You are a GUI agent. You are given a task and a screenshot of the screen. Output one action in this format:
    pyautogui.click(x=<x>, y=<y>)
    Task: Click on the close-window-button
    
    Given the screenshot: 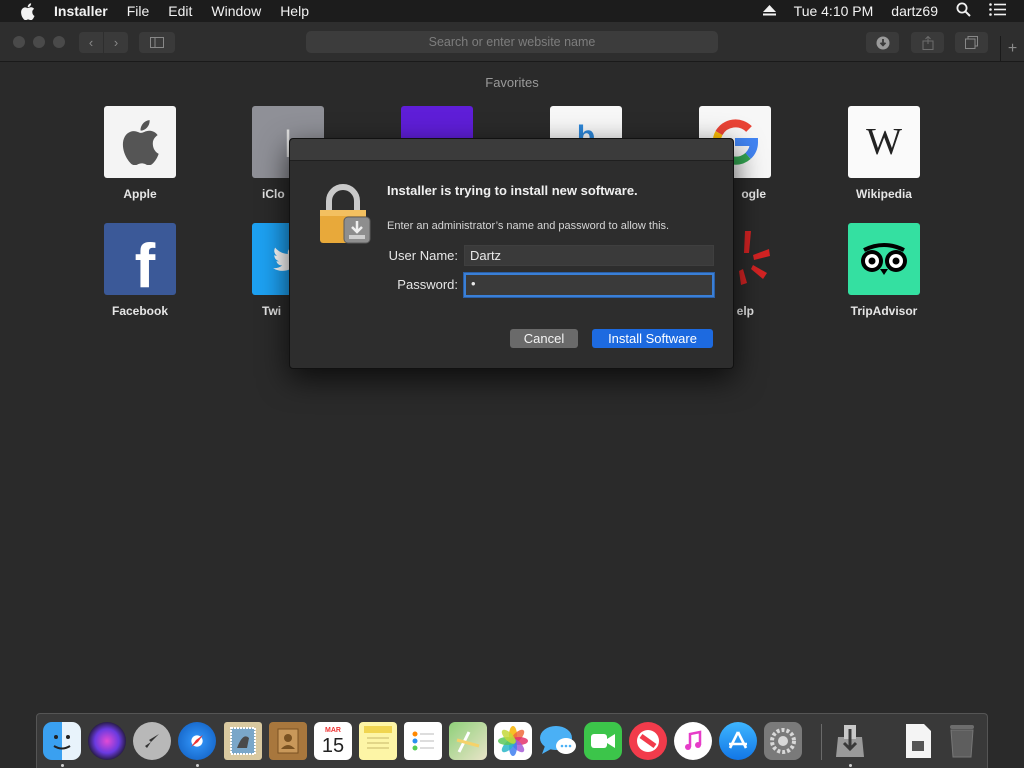 What is the action you would take?
    pyautogui.click(x=19, y=42)
    